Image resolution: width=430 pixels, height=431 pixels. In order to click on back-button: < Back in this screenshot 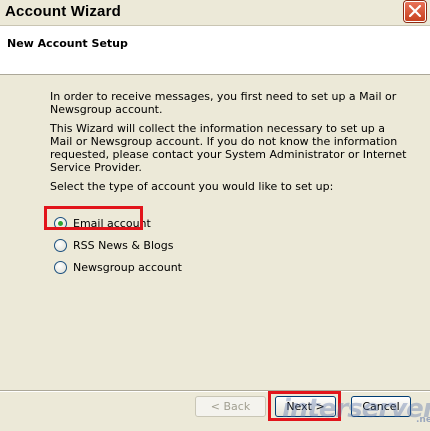, I will do `click(230, 406)`.